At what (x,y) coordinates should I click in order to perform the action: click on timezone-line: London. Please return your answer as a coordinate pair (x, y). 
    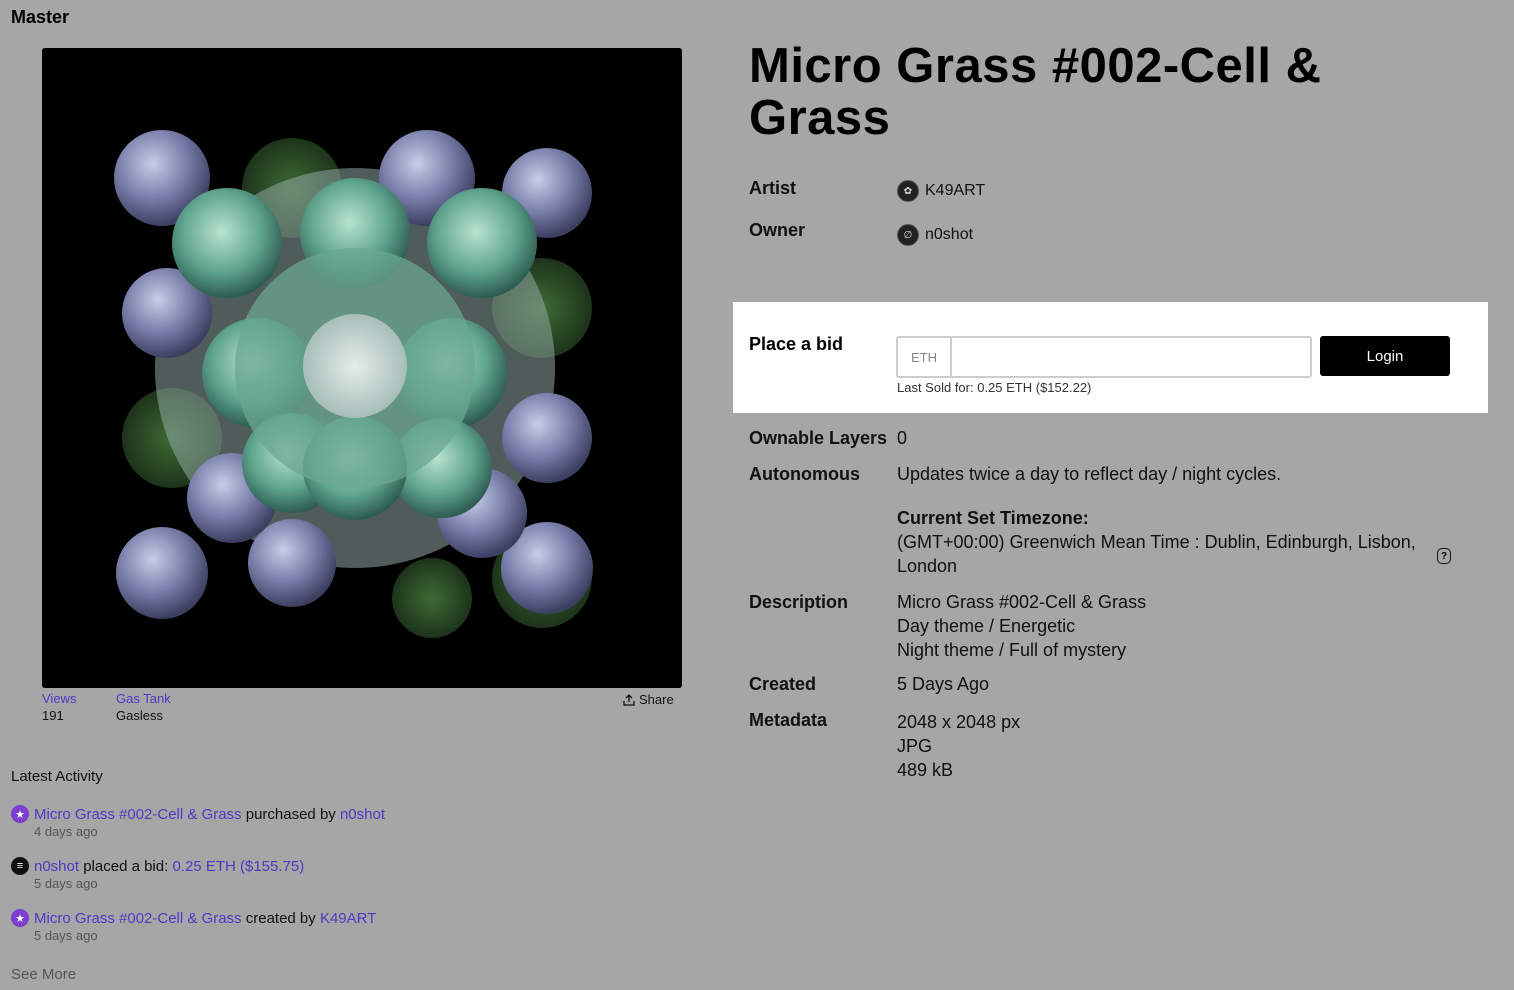
    Looking at the image, I should click on (927, 566).